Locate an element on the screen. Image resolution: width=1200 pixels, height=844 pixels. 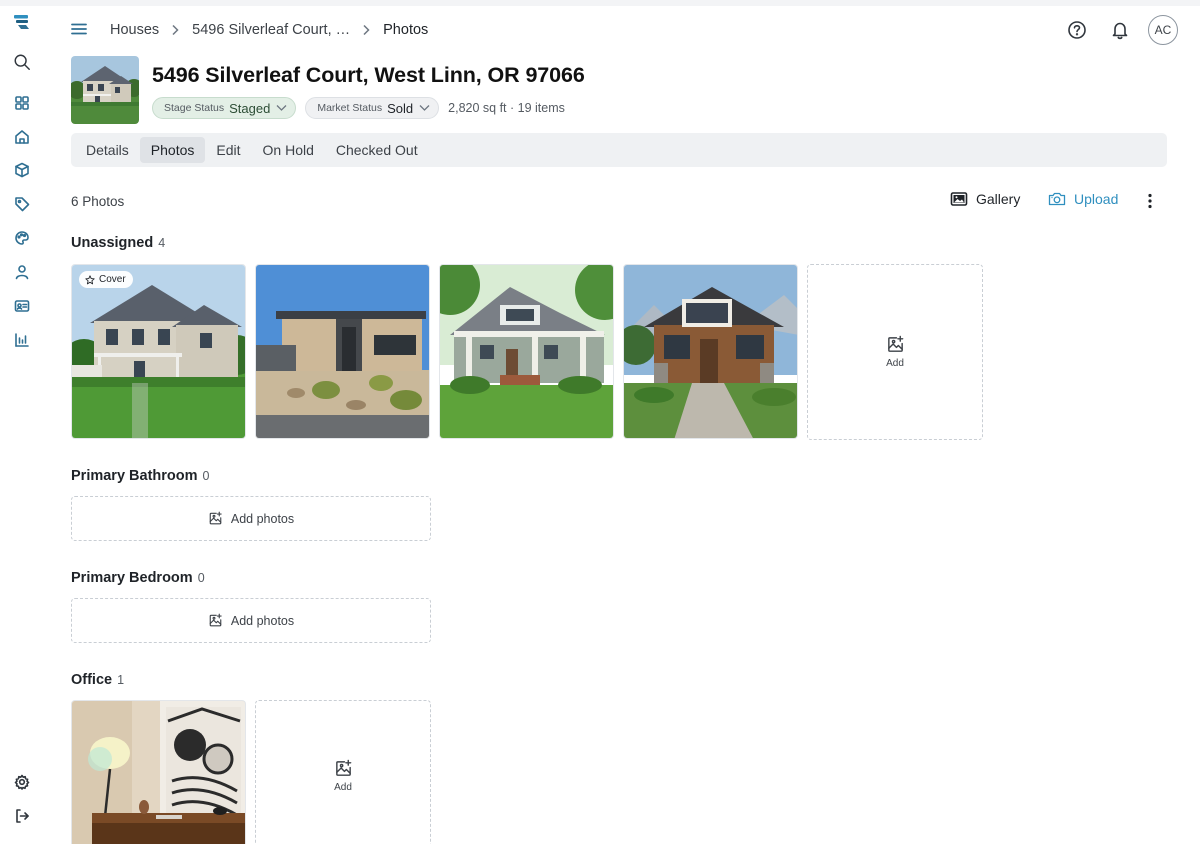
header-actions: AC is located at coordinates (1120, 30).